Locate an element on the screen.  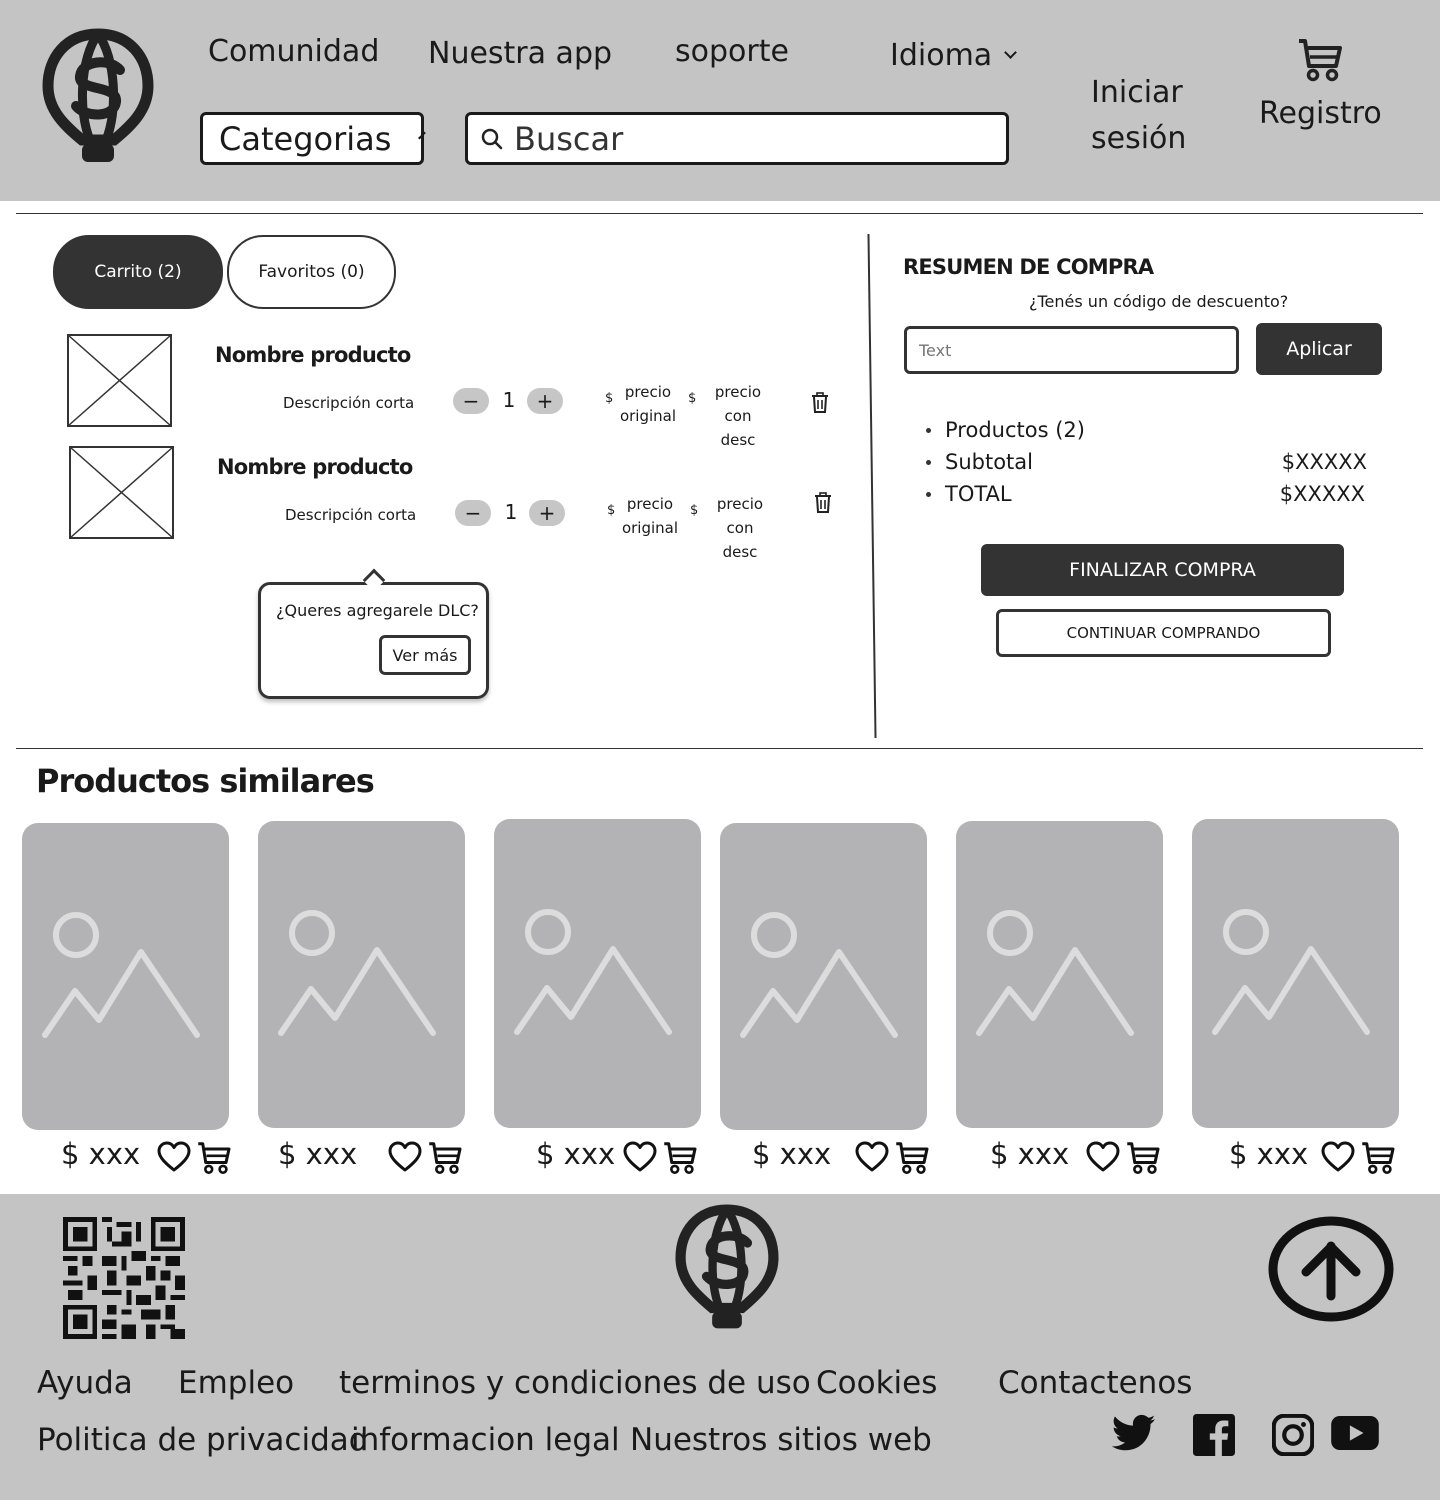
divider-bottom is located at coordinates (719, 748).